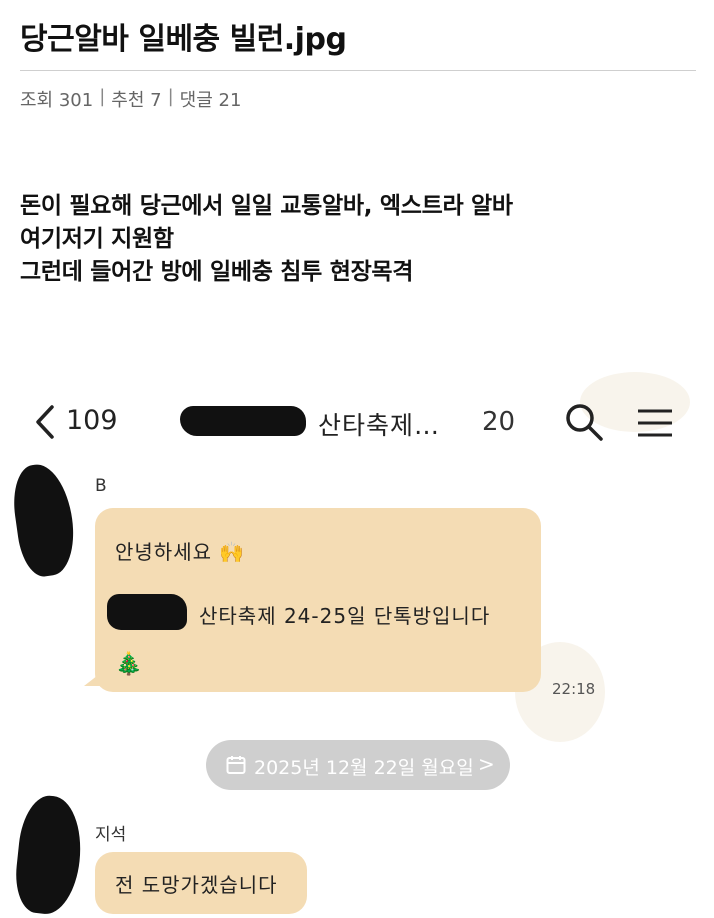 Image resolution: width=714 pixels, height=918 pixels. What do you see at coordinates (45, 422) in the screenshot?
I see `chevron-left-icon` at bounding box center [45, 422].